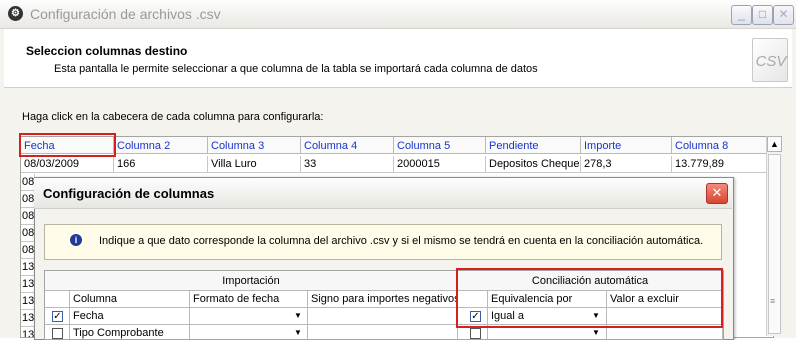  Describe the element at coordinates (589, 298) in the screenshot. I see `highlight-reconcile-section` at that location.